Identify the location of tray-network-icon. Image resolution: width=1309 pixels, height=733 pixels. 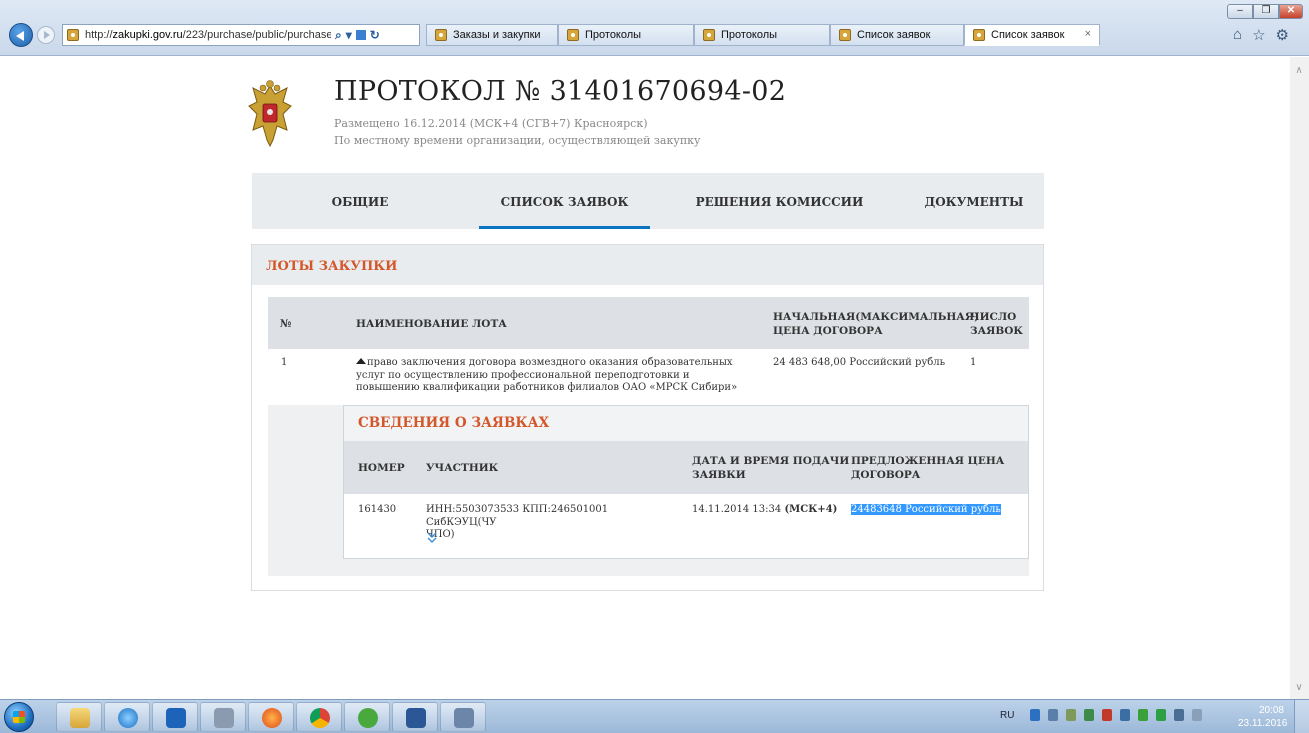
(1143, 715).